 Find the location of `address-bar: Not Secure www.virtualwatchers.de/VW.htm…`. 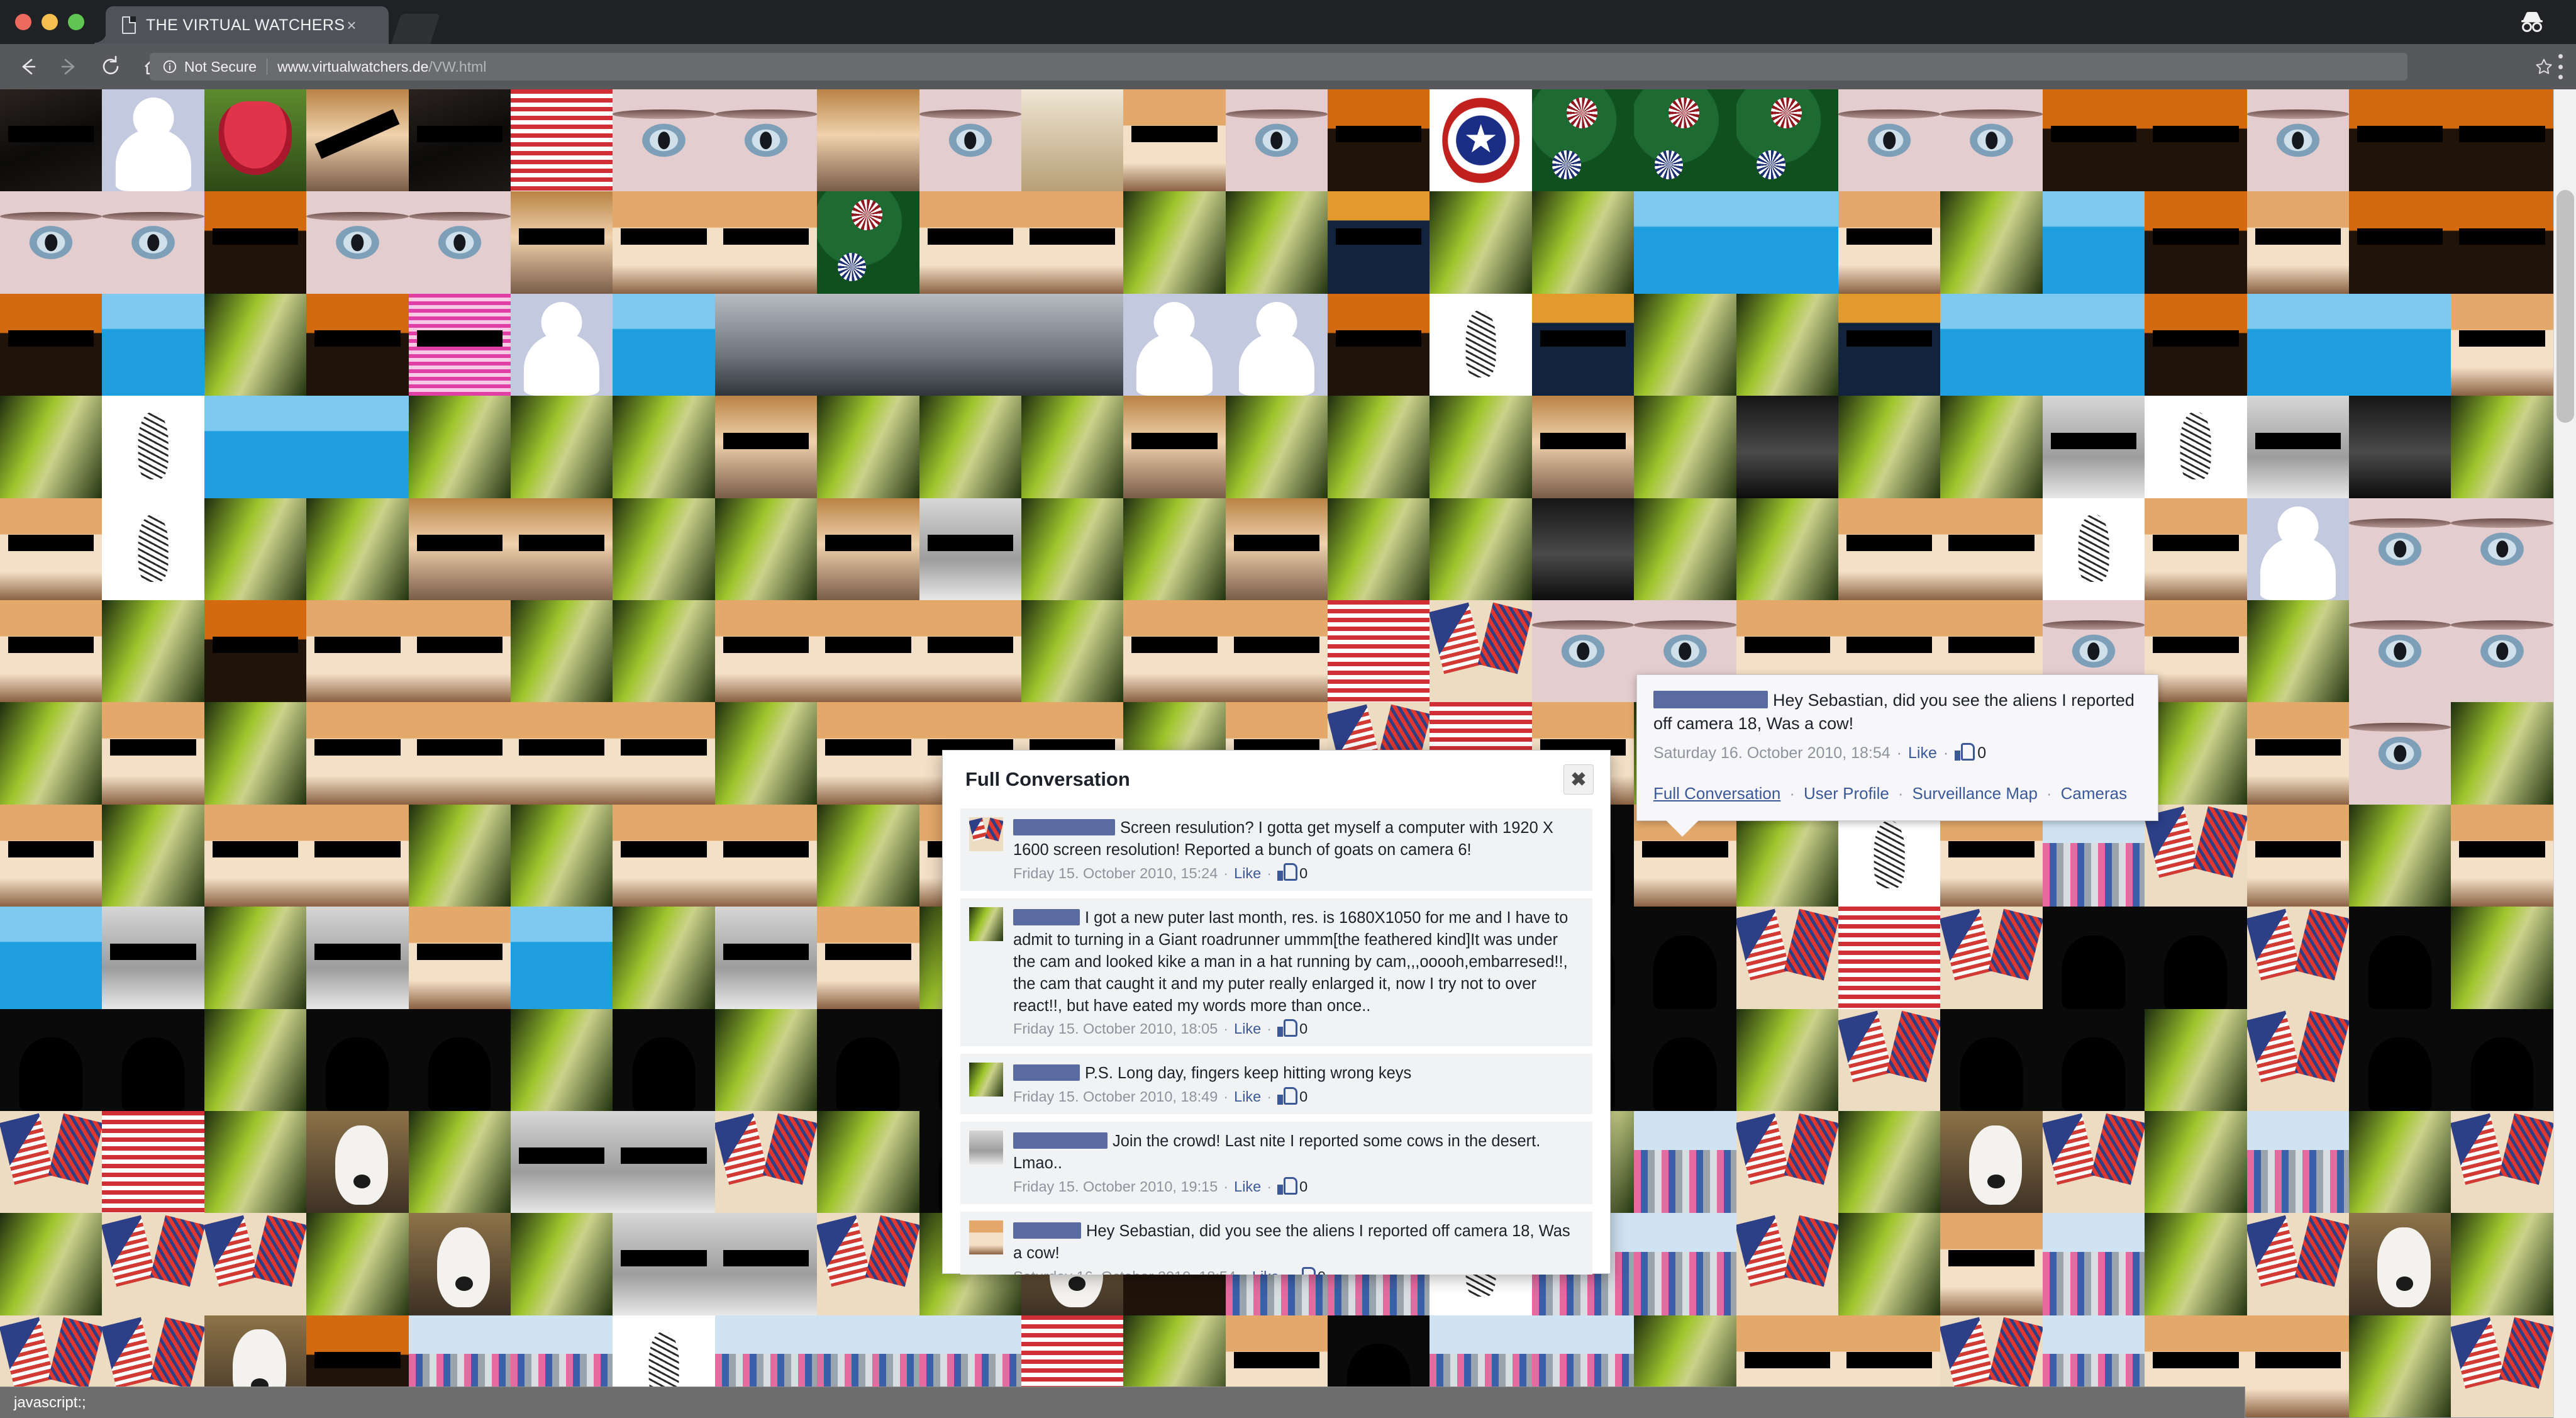

address-bar: Not Secure www.virtualwatchers.de/VW.htm… is located at coordinates (1278, 67).